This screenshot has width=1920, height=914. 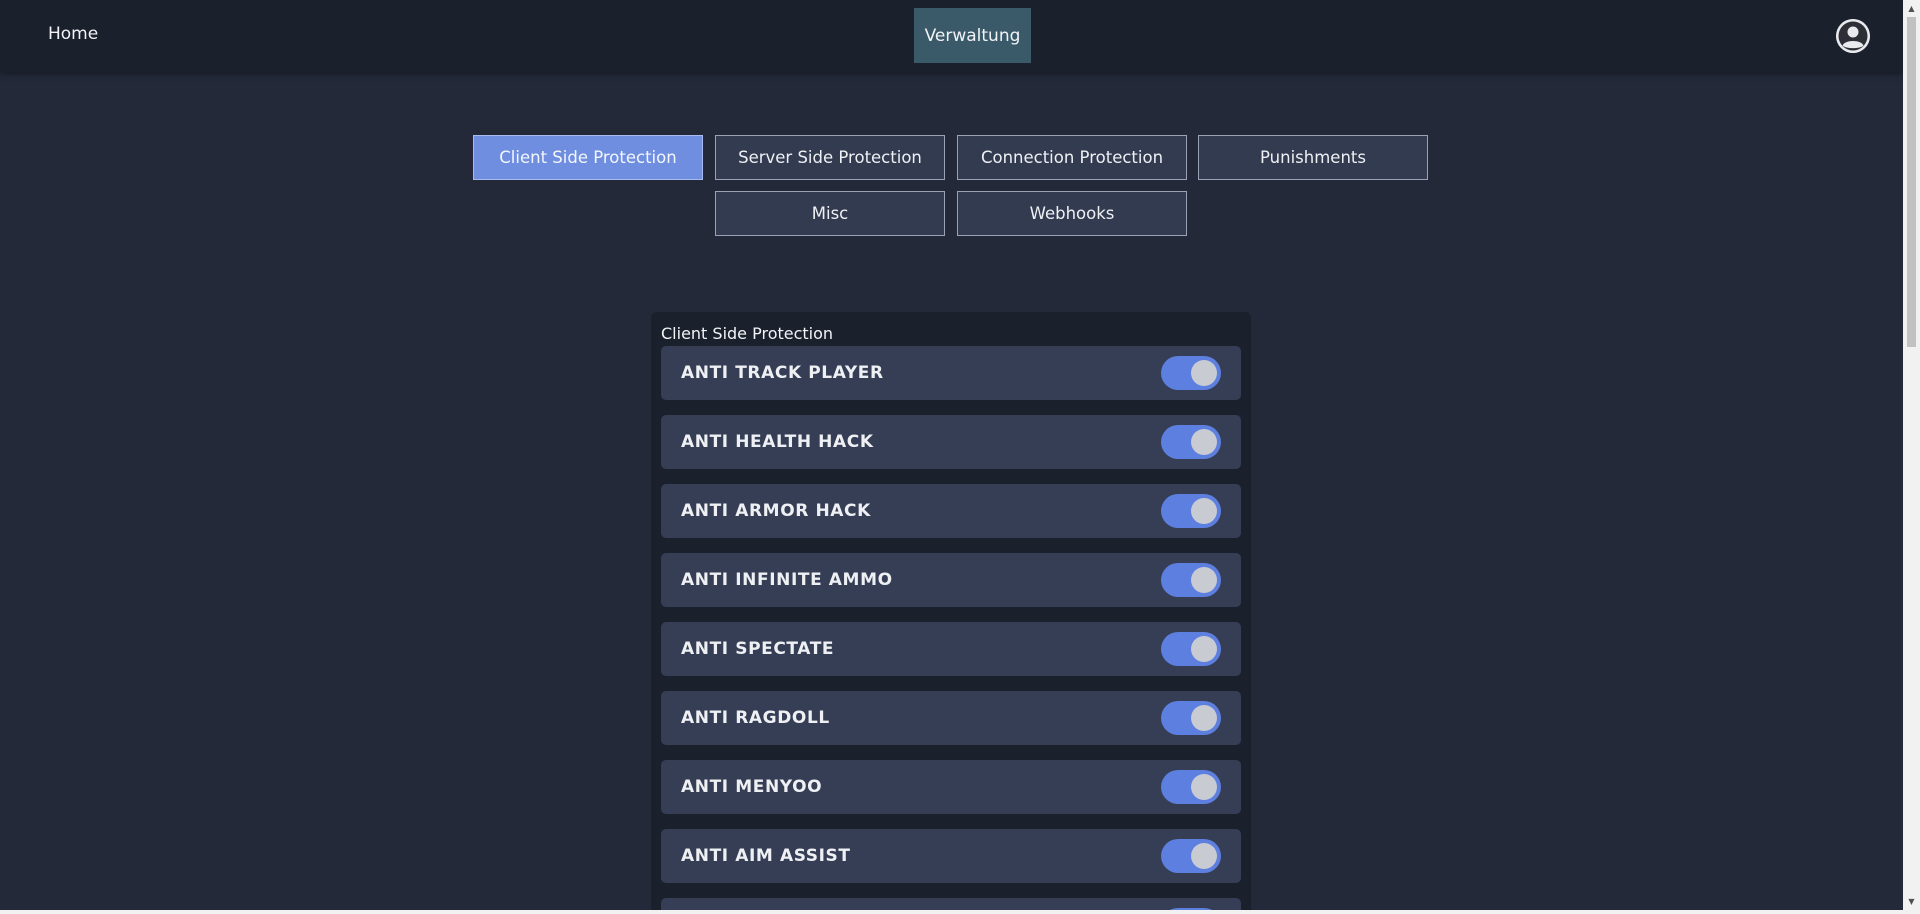 I want to click on nav-home-link: Home, so click(x=73, y=34).